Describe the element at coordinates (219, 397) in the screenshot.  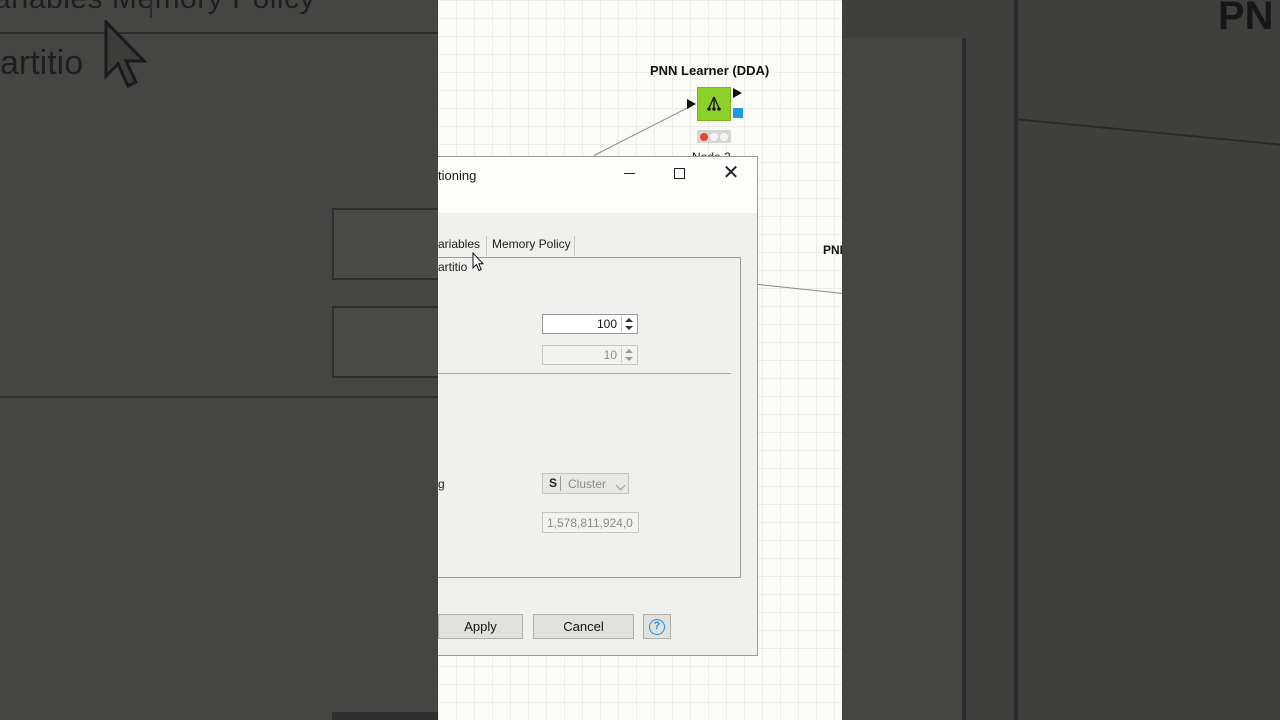
I see `bg-divider` at that location.